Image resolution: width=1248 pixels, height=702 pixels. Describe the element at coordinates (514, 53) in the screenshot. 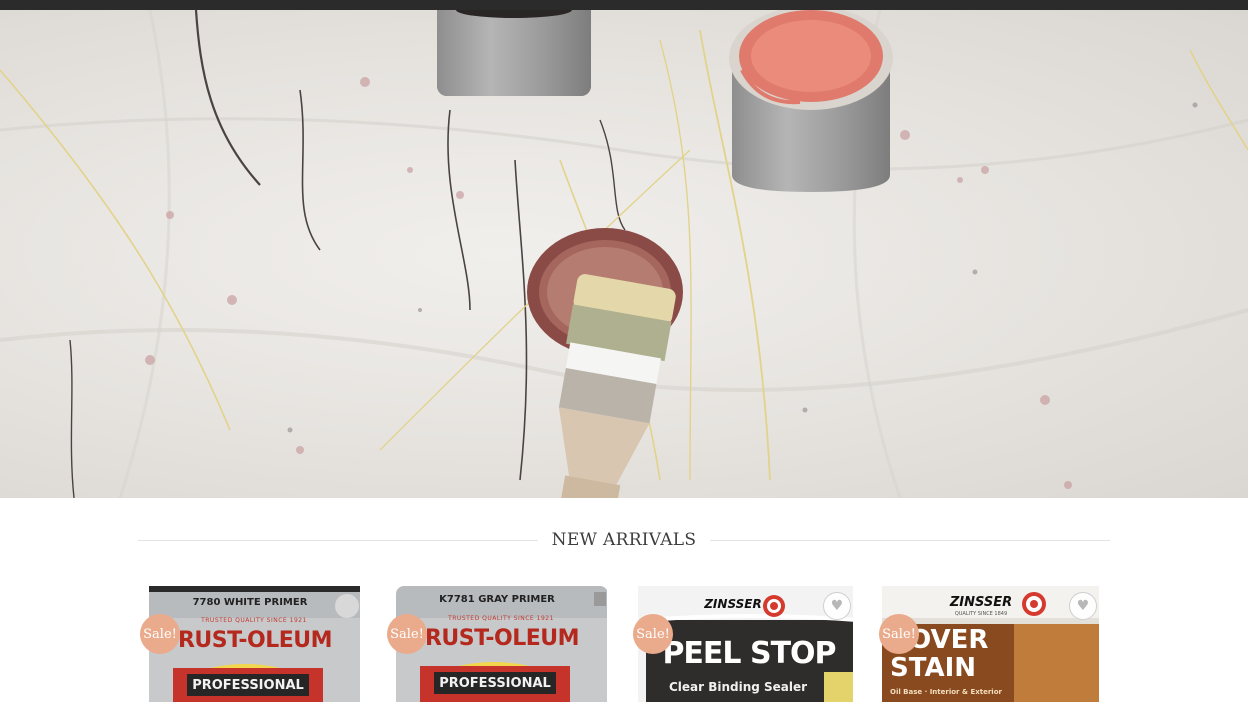

I see `paint-can-gray-icon` at that location.